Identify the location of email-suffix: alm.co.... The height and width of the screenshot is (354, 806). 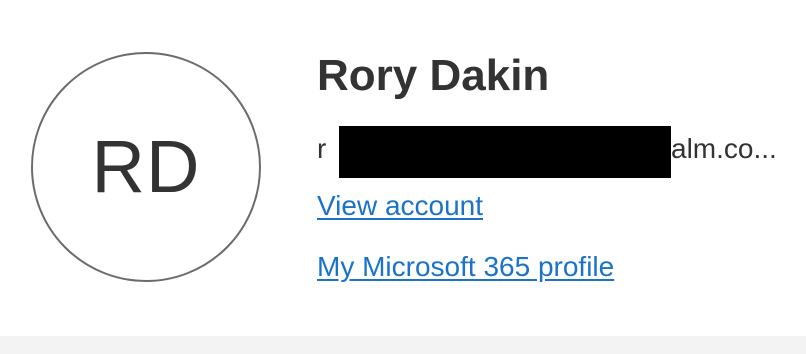
(724, 148).